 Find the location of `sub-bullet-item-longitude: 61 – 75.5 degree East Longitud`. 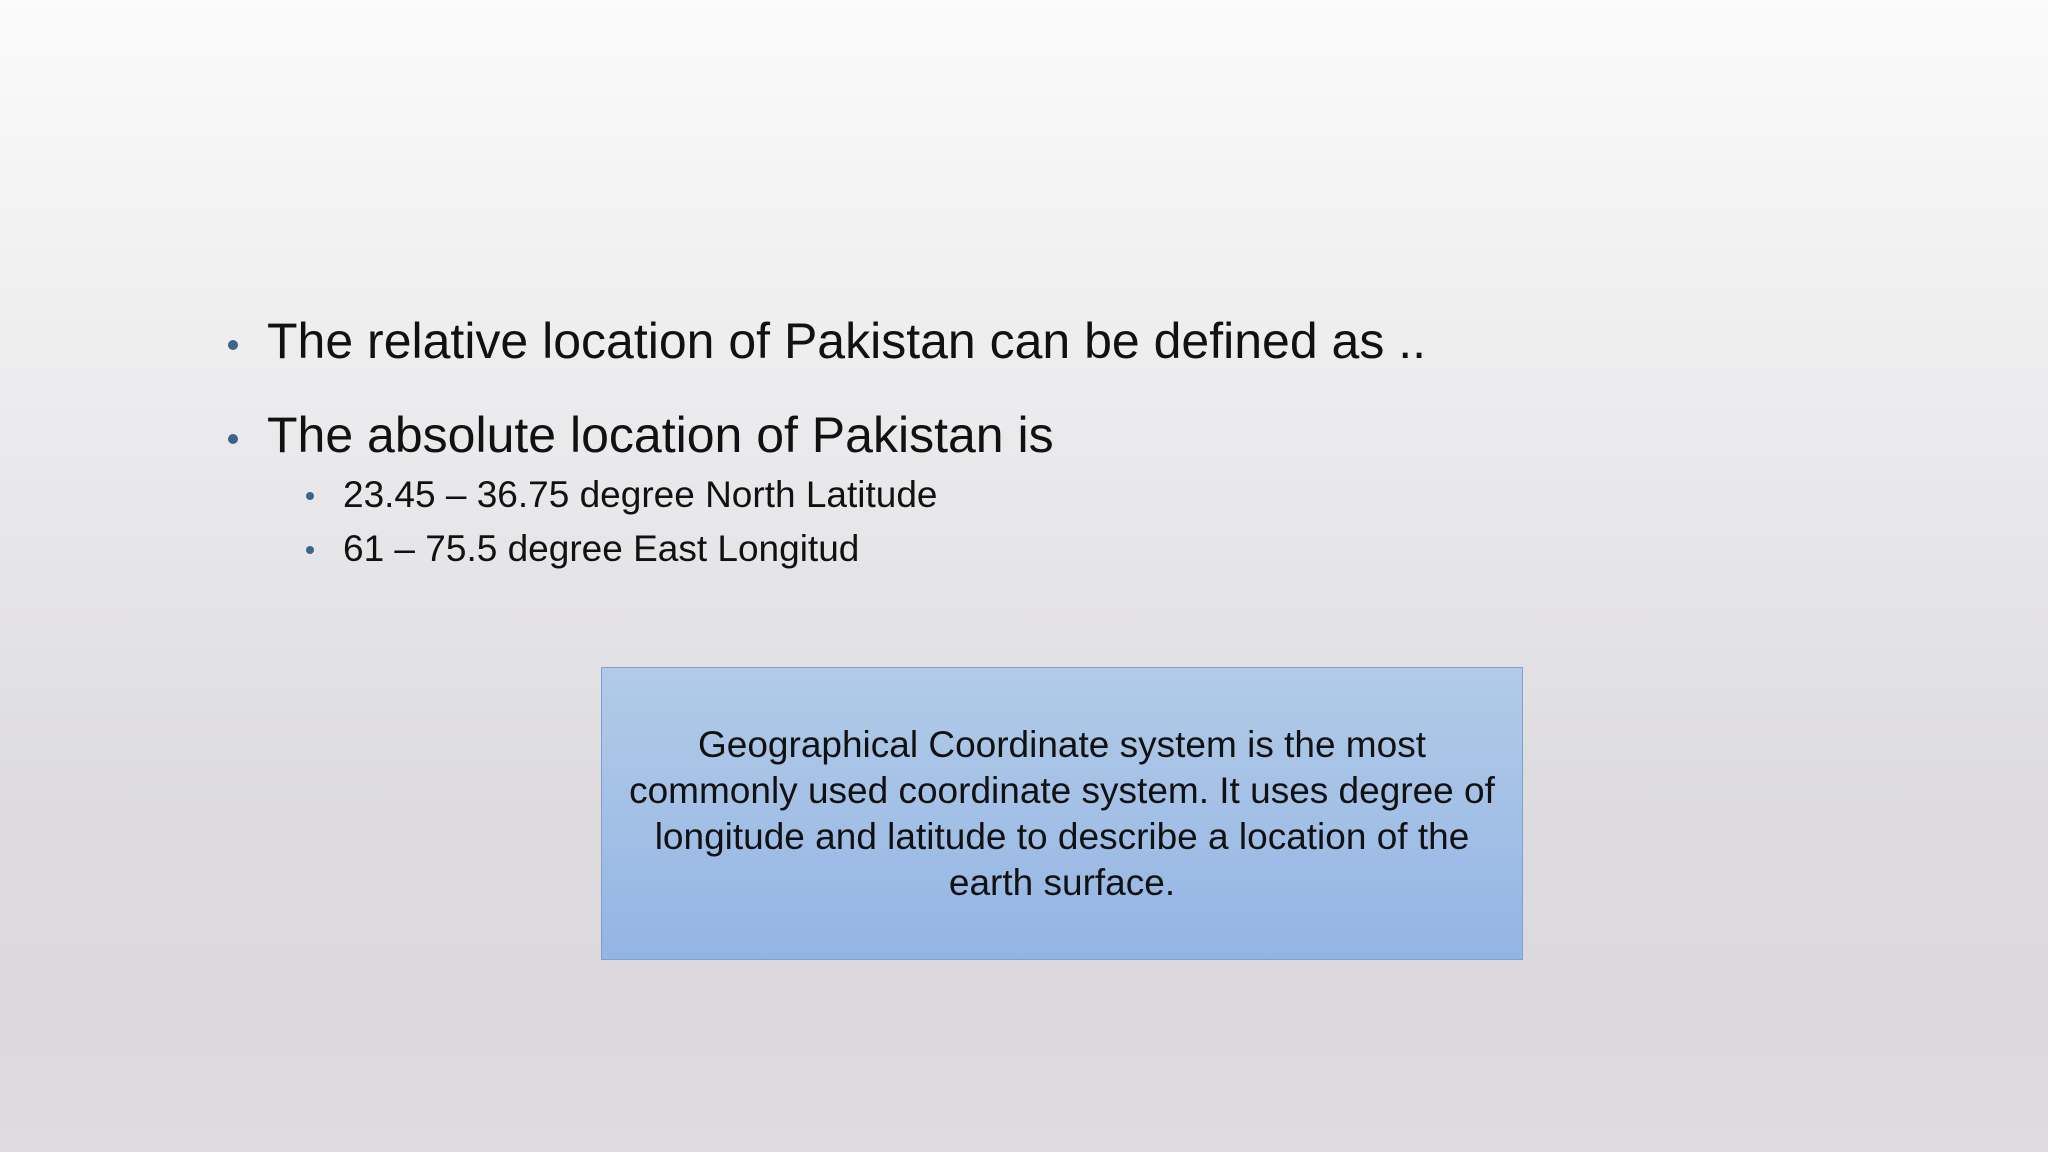

sub-bullet-item-longitude: 61 – 75.5 degree East Longitud is located at coordinates (1022, 551).